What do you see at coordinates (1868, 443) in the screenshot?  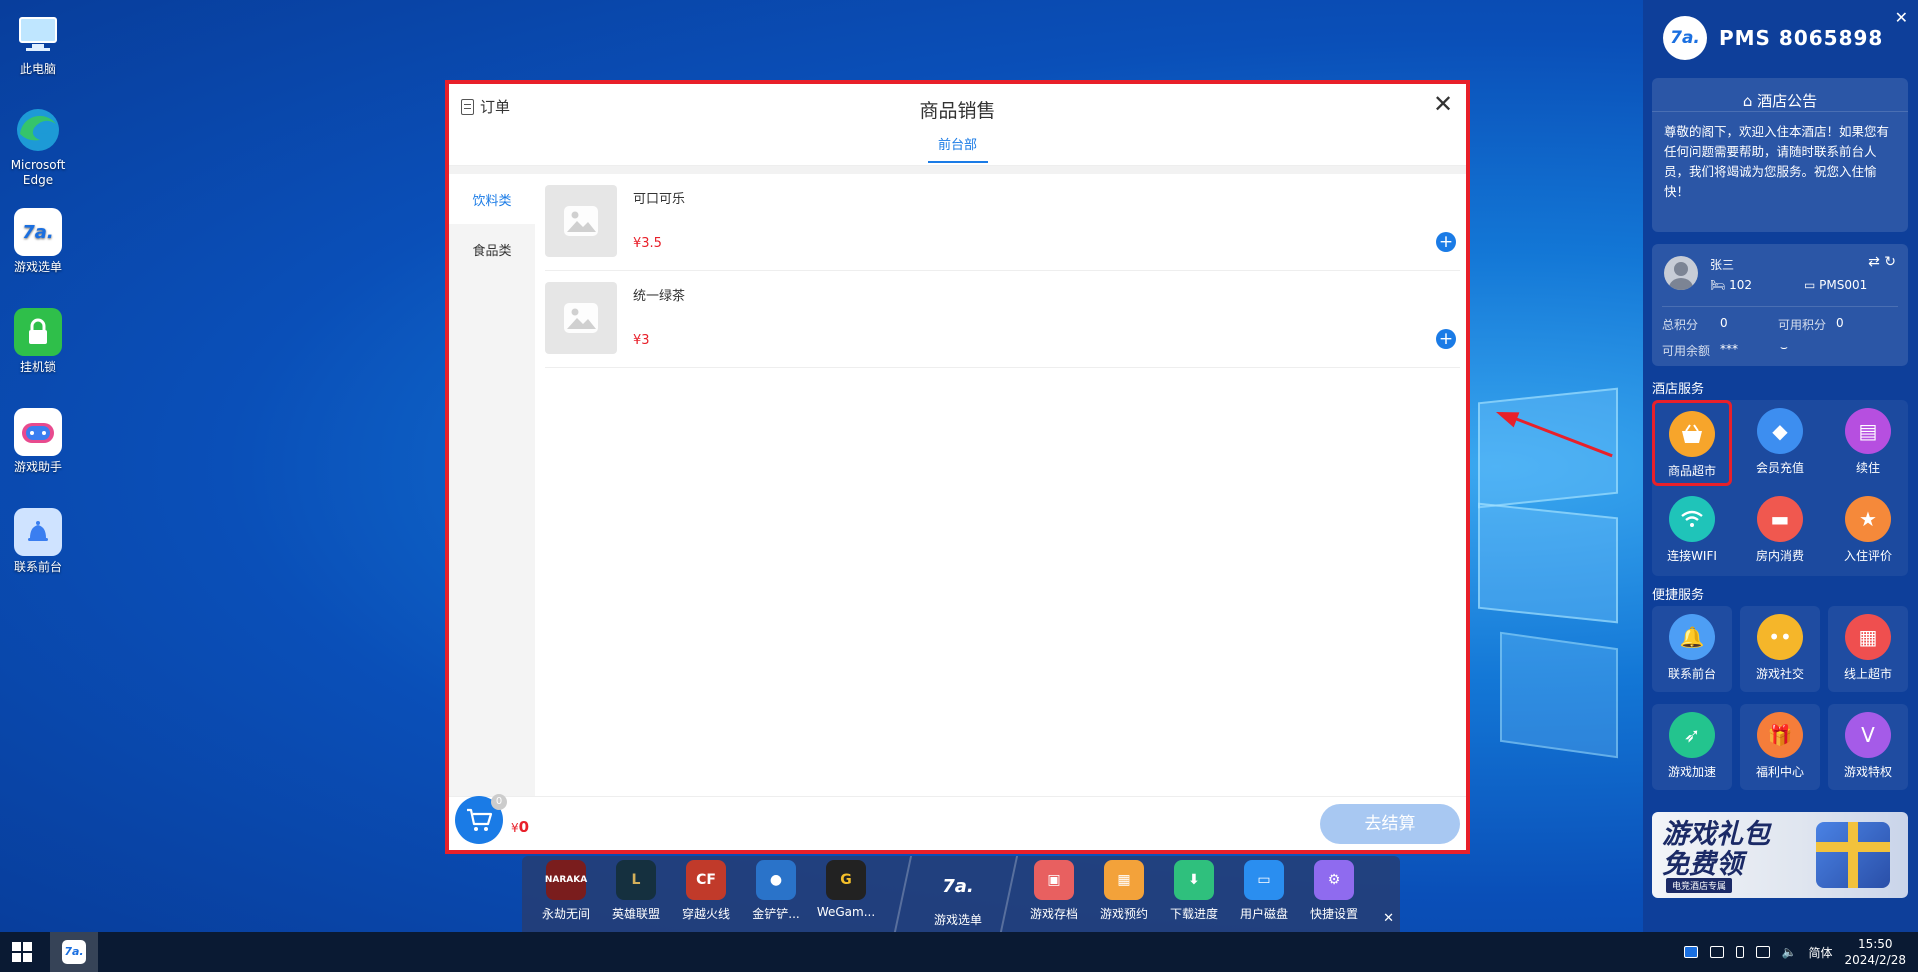 I see `service-extend-stay: ▤ 续住` at bounding box center [1868, 443].